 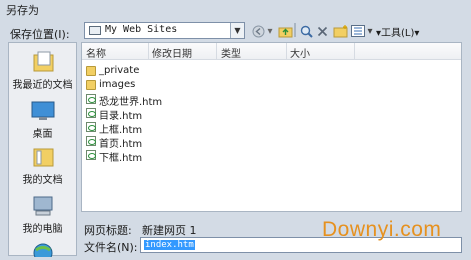 I want to click on toolbar-separator, so click(x=295, y=30).